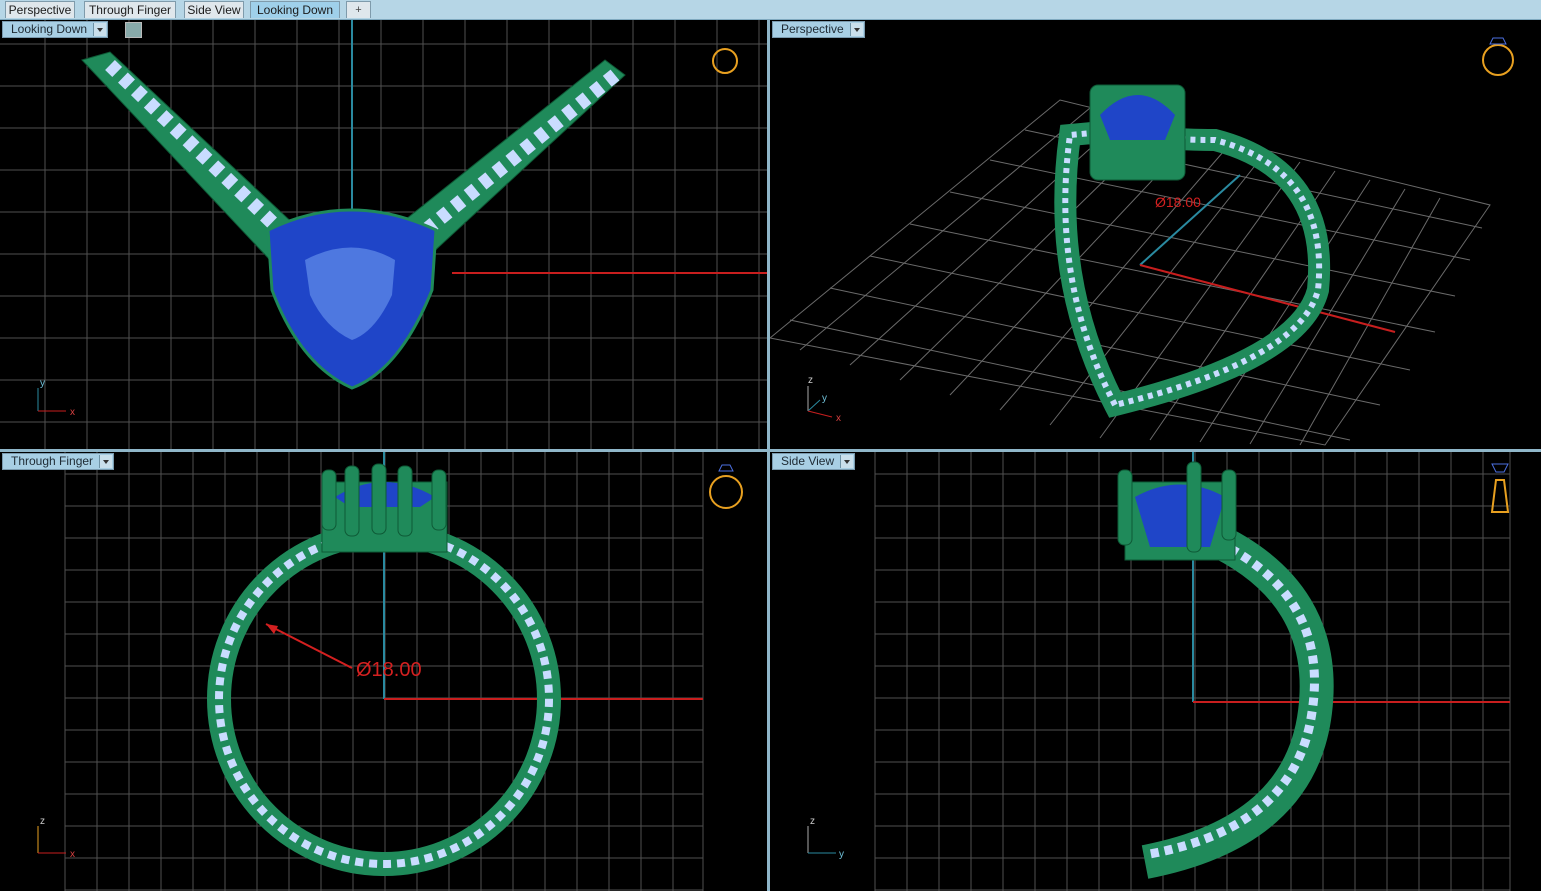 The image size is (1541, 891). Describe the element at coordinates (56, 838) in the screenshot. I see `axis-indicator: z x` at that location.